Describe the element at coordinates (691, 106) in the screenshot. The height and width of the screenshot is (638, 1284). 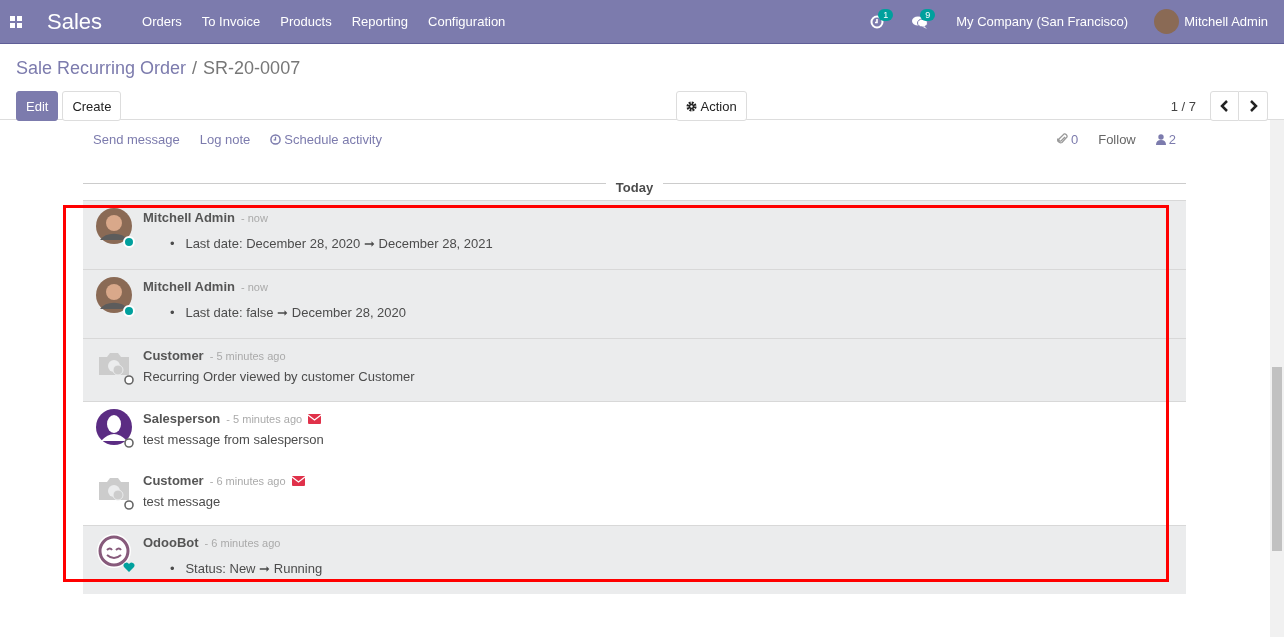
I see `settings-icon` at that location.